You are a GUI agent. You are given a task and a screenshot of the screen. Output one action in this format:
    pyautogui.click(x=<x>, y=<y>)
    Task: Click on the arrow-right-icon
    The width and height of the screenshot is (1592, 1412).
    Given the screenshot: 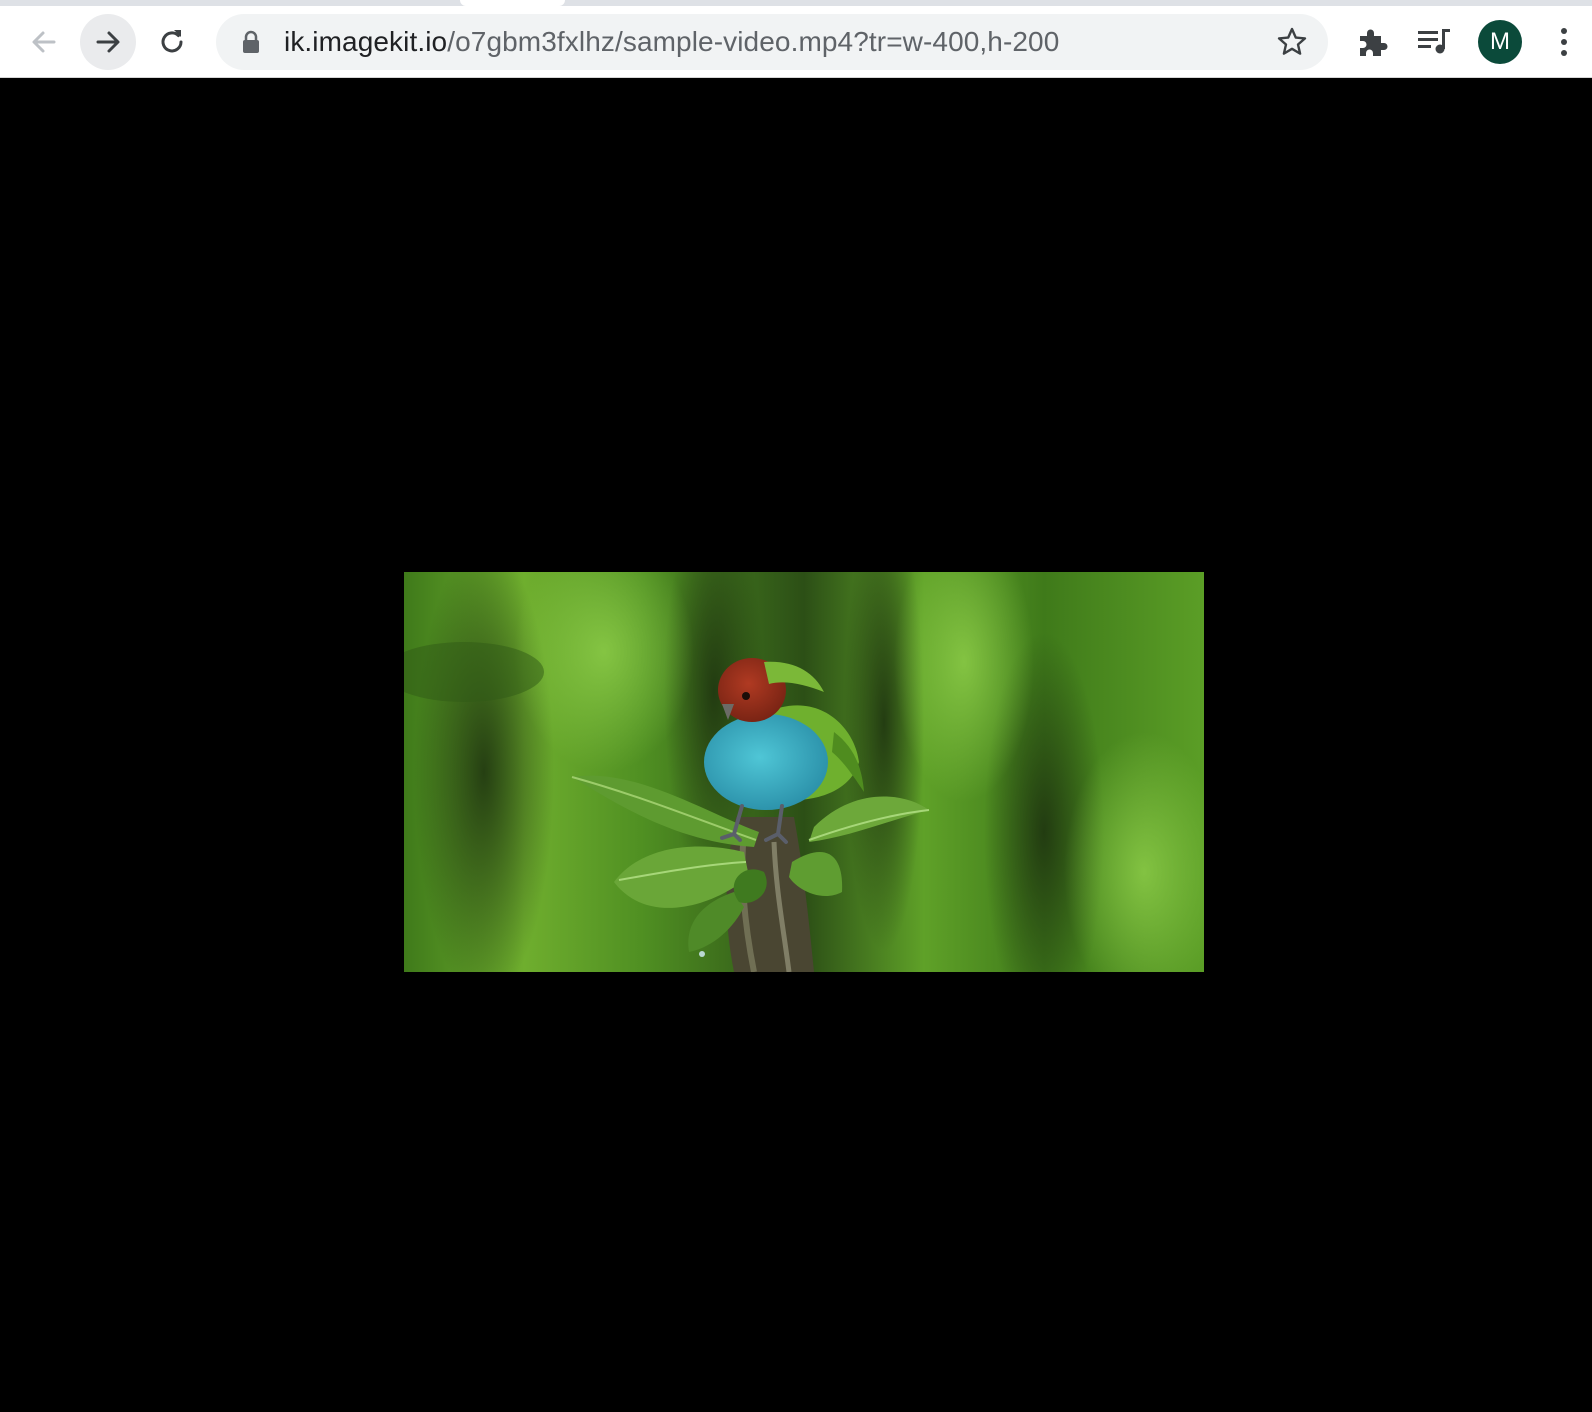 What is the action you would take?
    pyautogui.click(x=108, y=42)
    